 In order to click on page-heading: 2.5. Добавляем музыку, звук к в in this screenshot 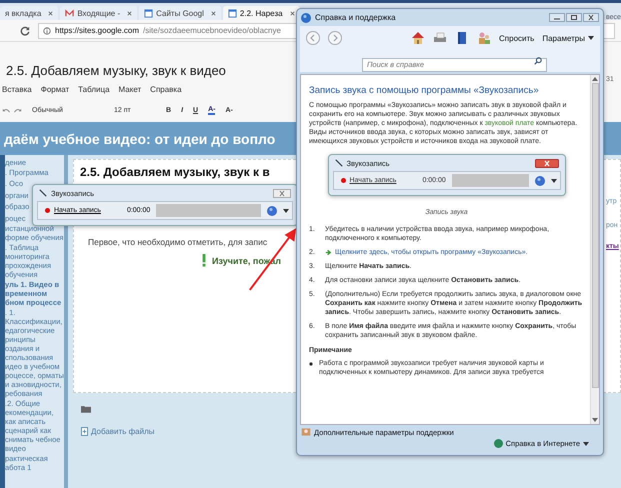, I will do `click(175, 172)`.